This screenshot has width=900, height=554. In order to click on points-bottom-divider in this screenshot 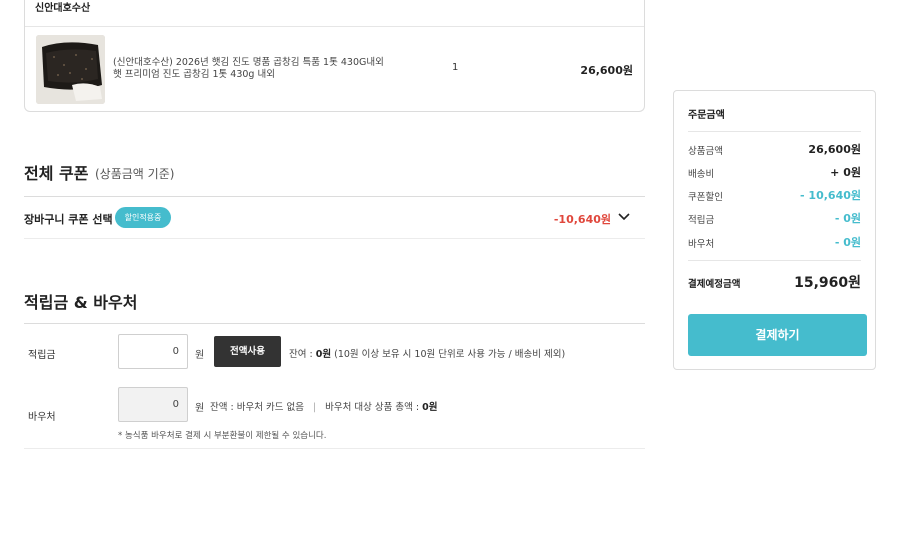, I will do `click(334, 448)`.